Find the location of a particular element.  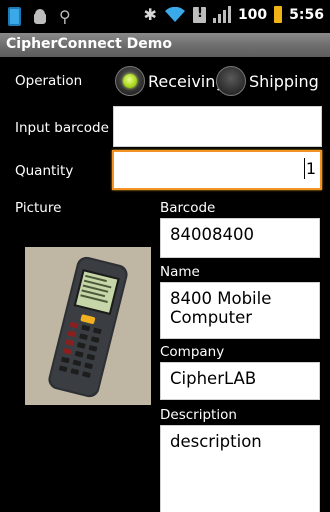

radio-receiving: Receiving is located at coordinates (170, 81).